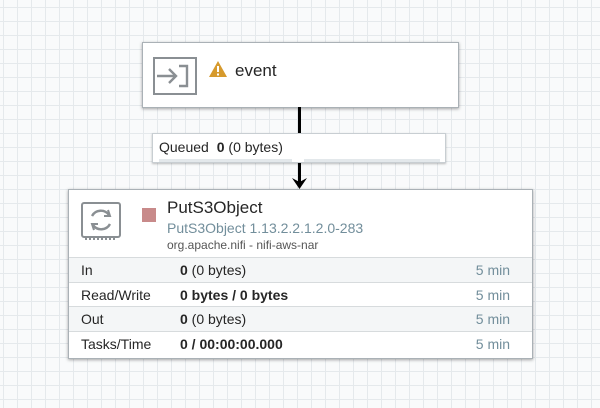  Describe the element at coordinates (234, 294) in the screenshot. I see `stats-value: 0 bytes / 0 bytes` at that location.